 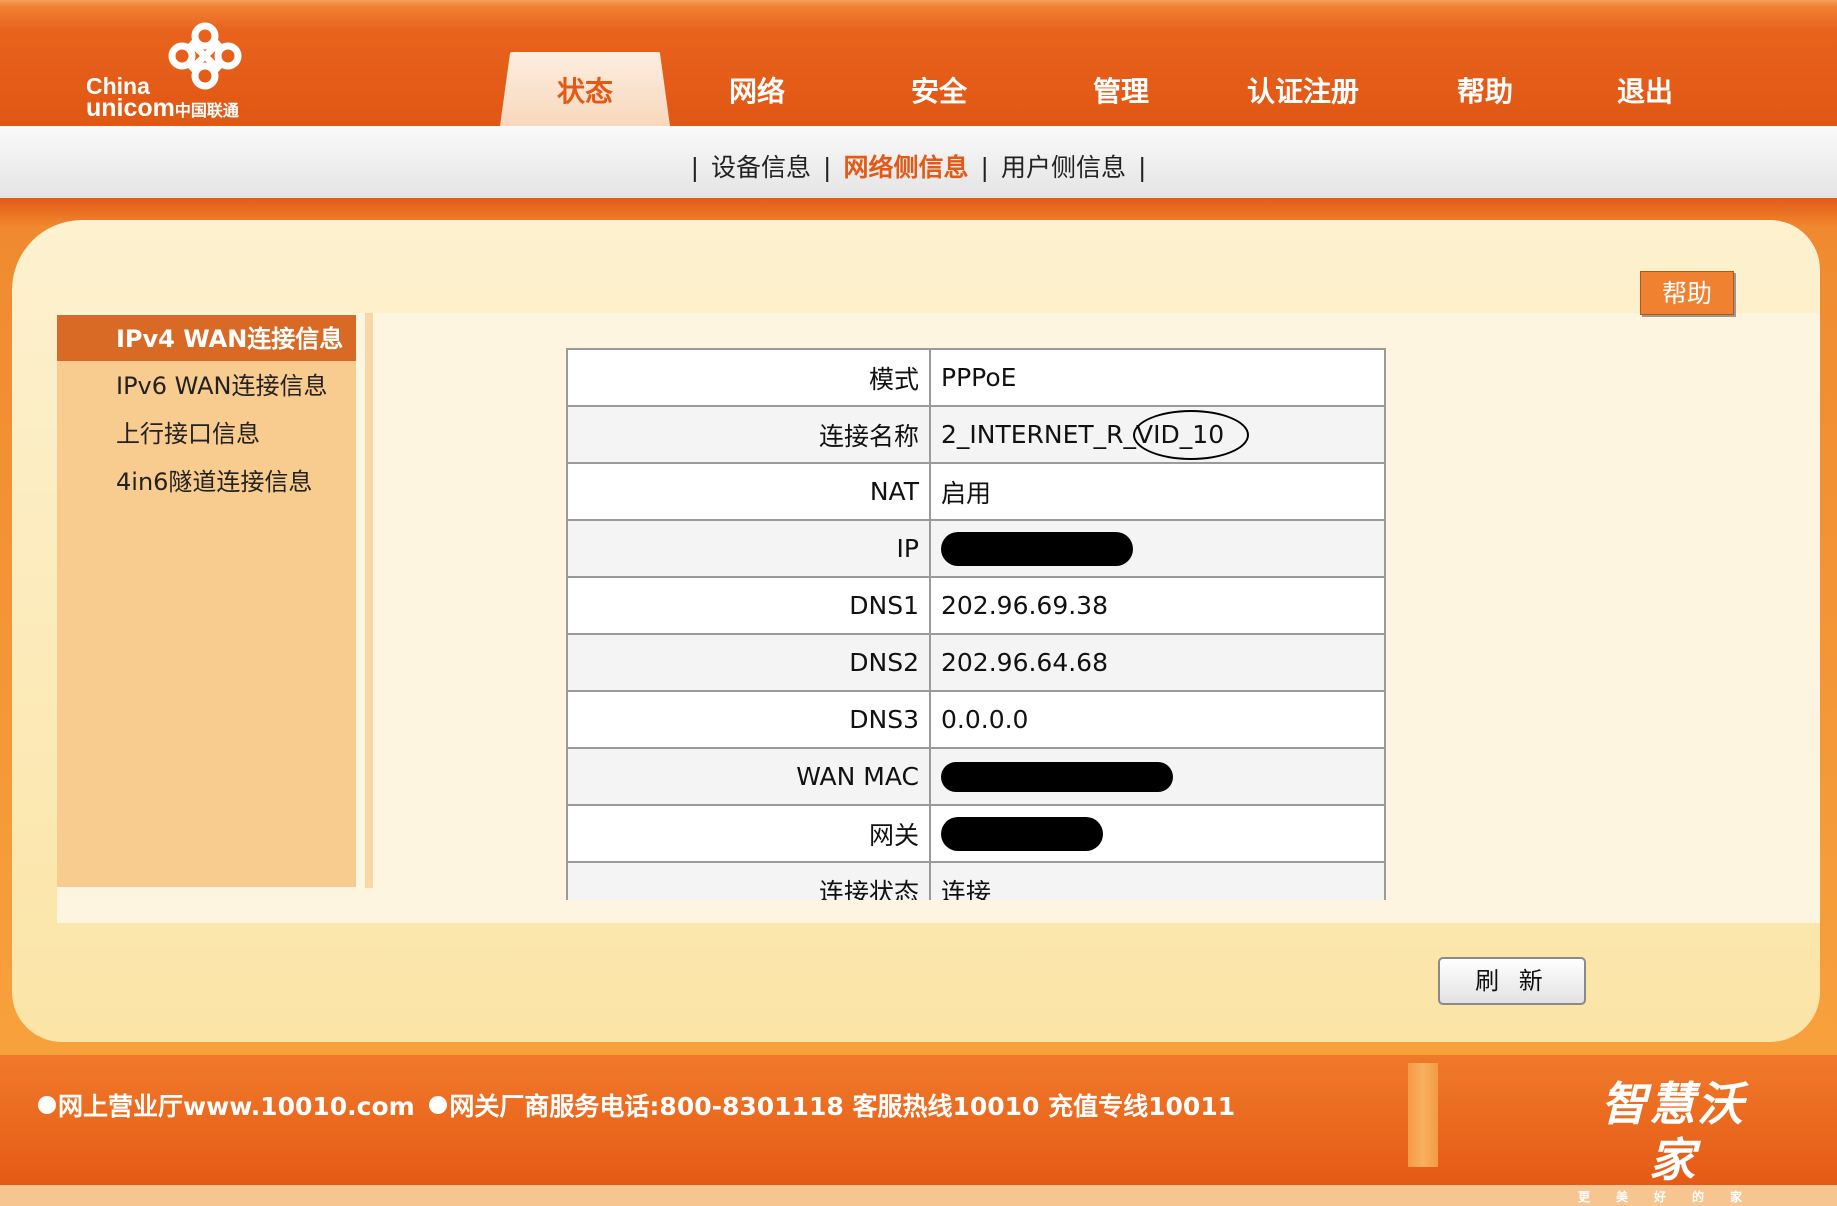 I want to click on sub-nav-device-info: 设备信息, so click(x=761, y=167).